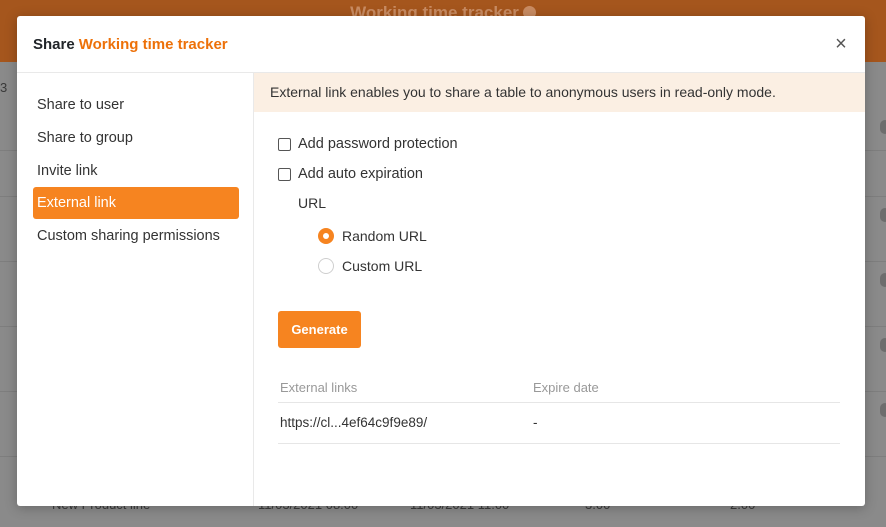  I want to click on nav-item-custom-sharing-permissions: Custom sharing permissions, so click(136, 236).